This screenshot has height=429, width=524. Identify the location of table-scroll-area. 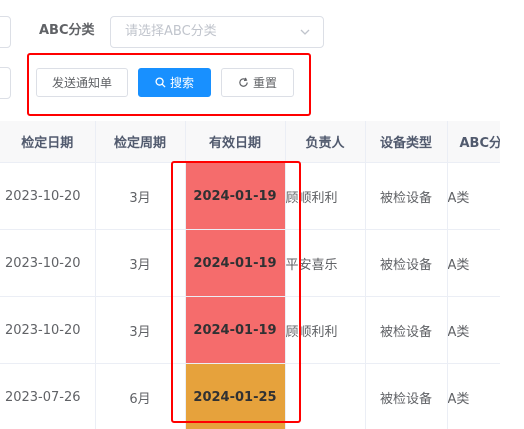
(512, 275).